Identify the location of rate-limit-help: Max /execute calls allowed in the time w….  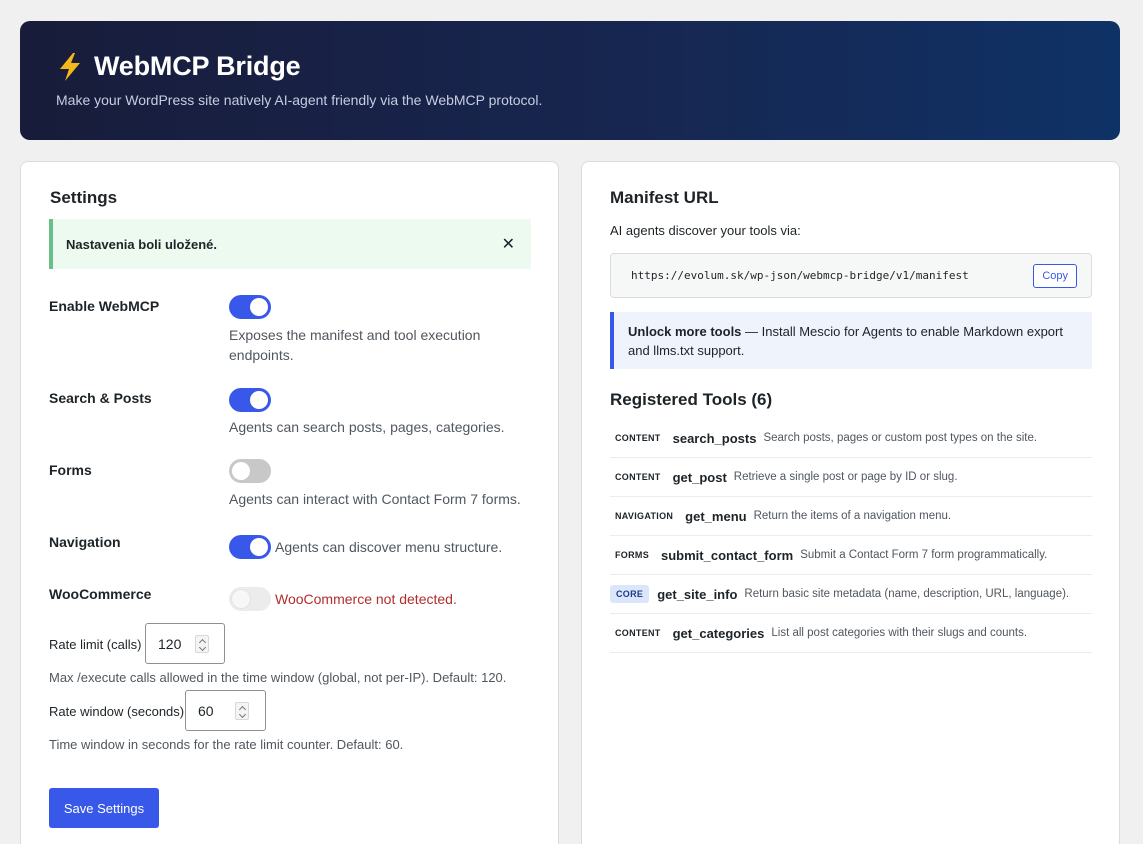
(278, 677).